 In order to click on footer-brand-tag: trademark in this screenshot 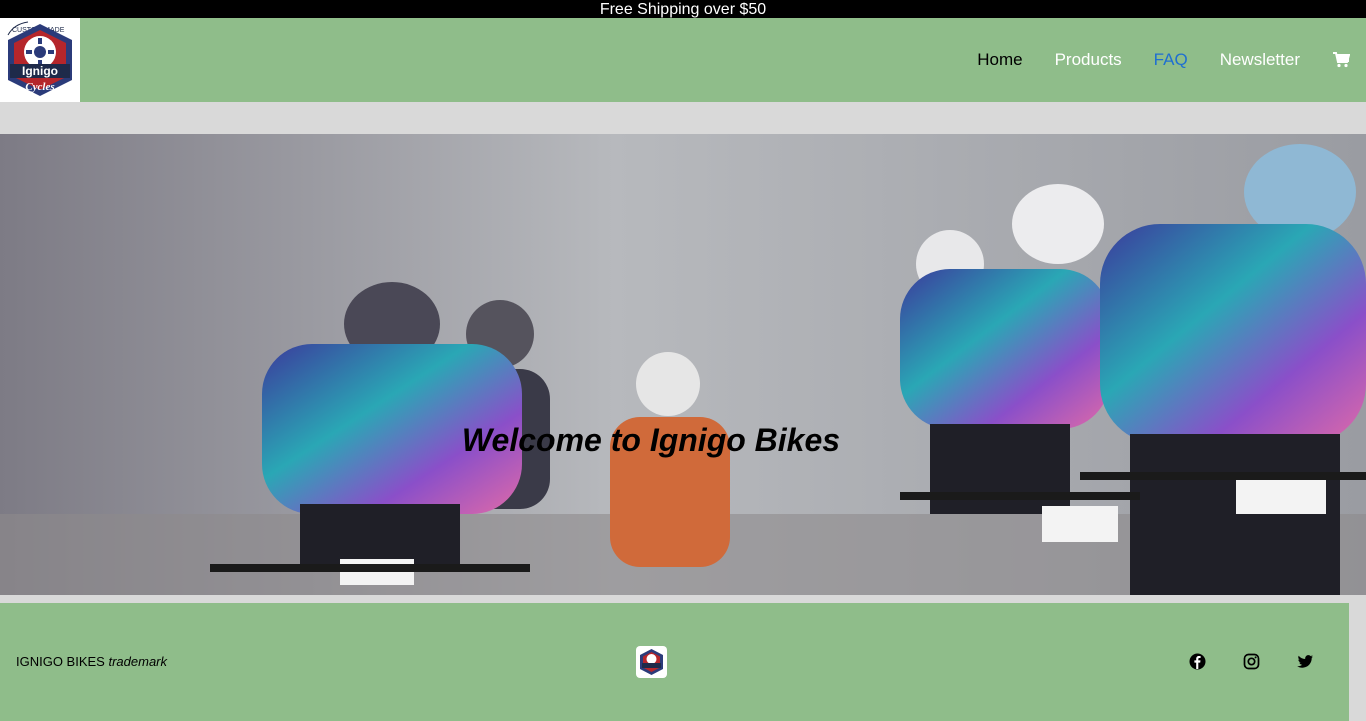, I will do `click(138, 661)`.